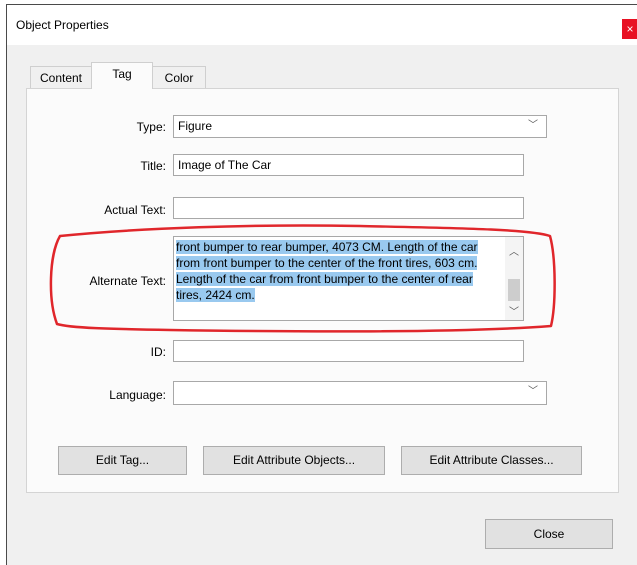  I want to click on type-select: Figure ﹀, so click(360, 126).